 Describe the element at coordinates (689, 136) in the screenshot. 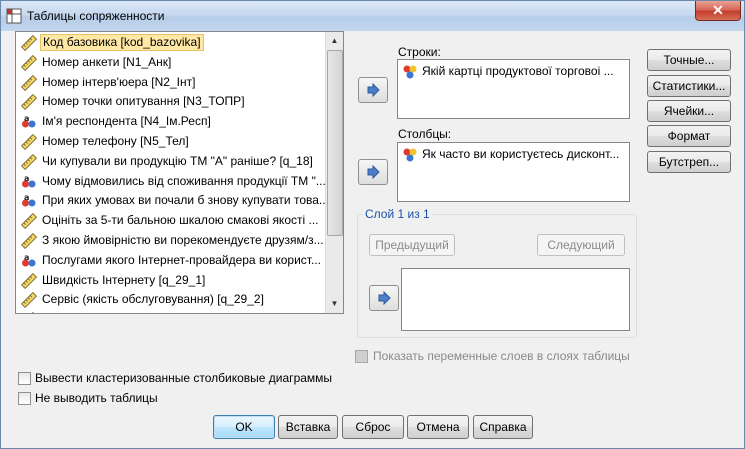

I see `format-button: Формат` at that location.